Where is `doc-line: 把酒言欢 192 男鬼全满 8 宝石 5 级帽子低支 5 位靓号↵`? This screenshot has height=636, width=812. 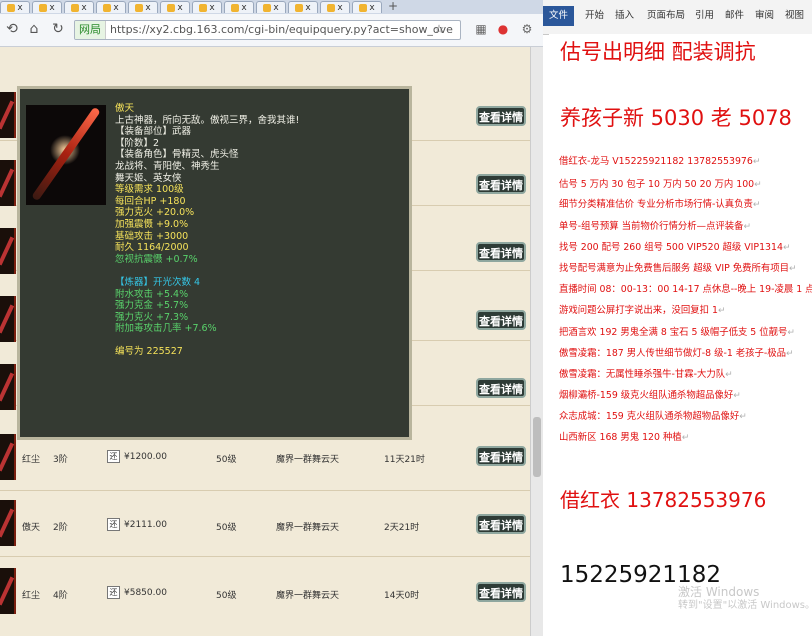 doc-line: 把酒言欢 192 男鬼全满 8 宝石 5 级帽子低支 5 位靓号↵ is located at coordinates (677, 332).